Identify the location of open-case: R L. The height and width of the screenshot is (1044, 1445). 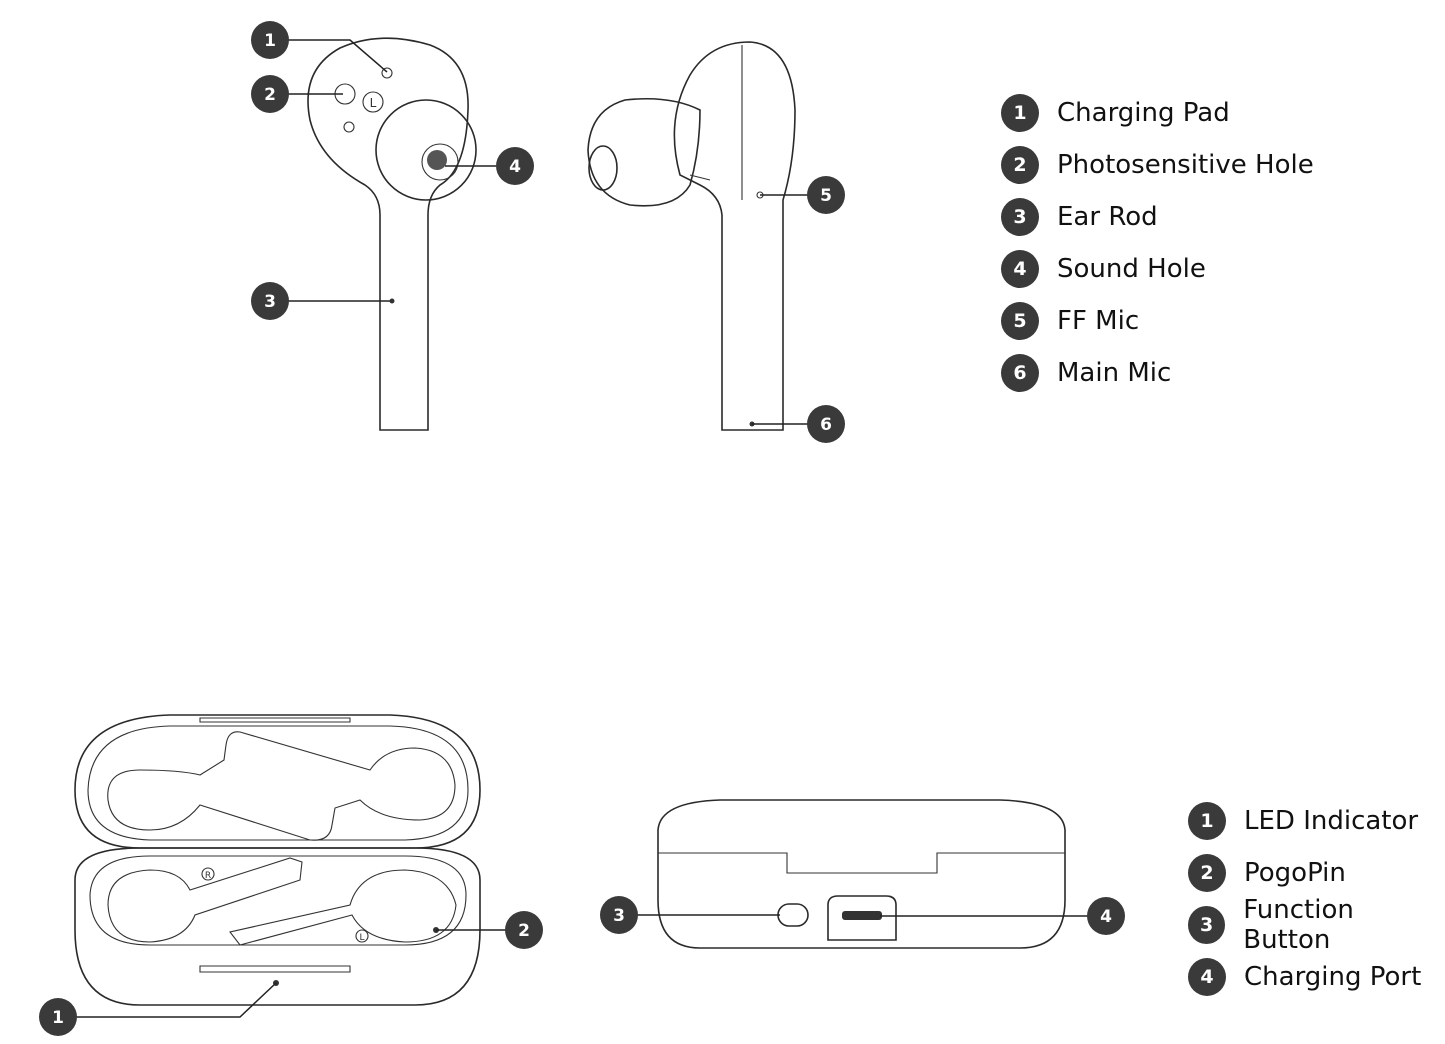
(277, 860).